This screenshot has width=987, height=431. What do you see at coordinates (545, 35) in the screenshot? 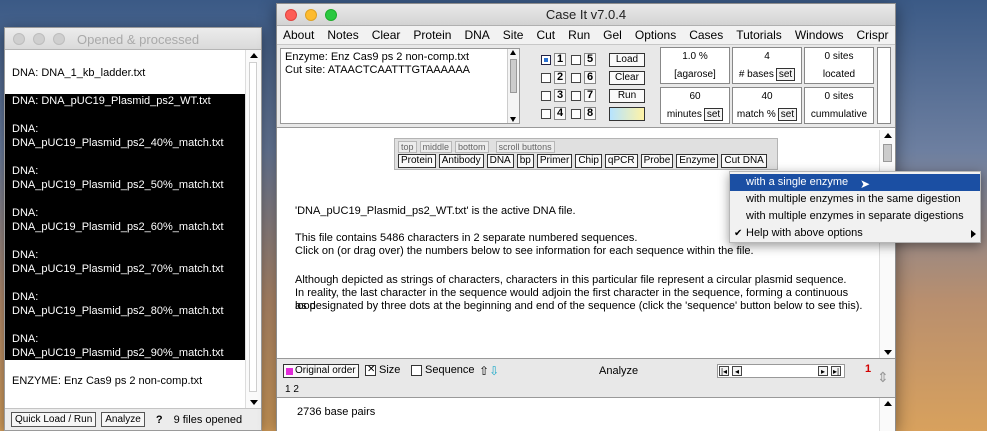
I see `menu-cut: Cut` at bounding box center [545, 35].